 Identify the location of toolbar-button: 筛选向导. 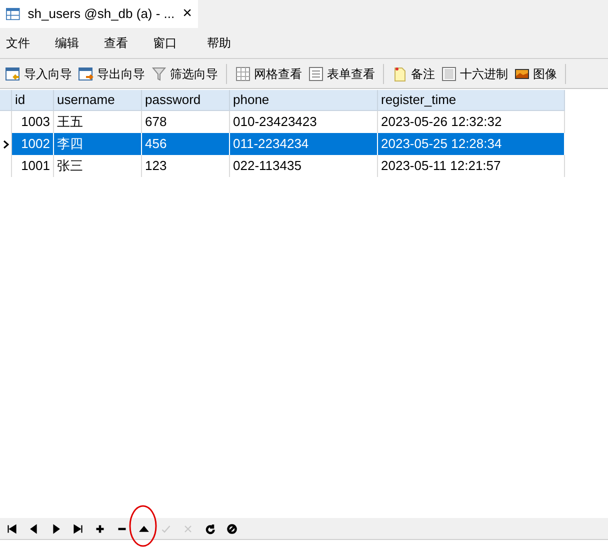
(184, 73).